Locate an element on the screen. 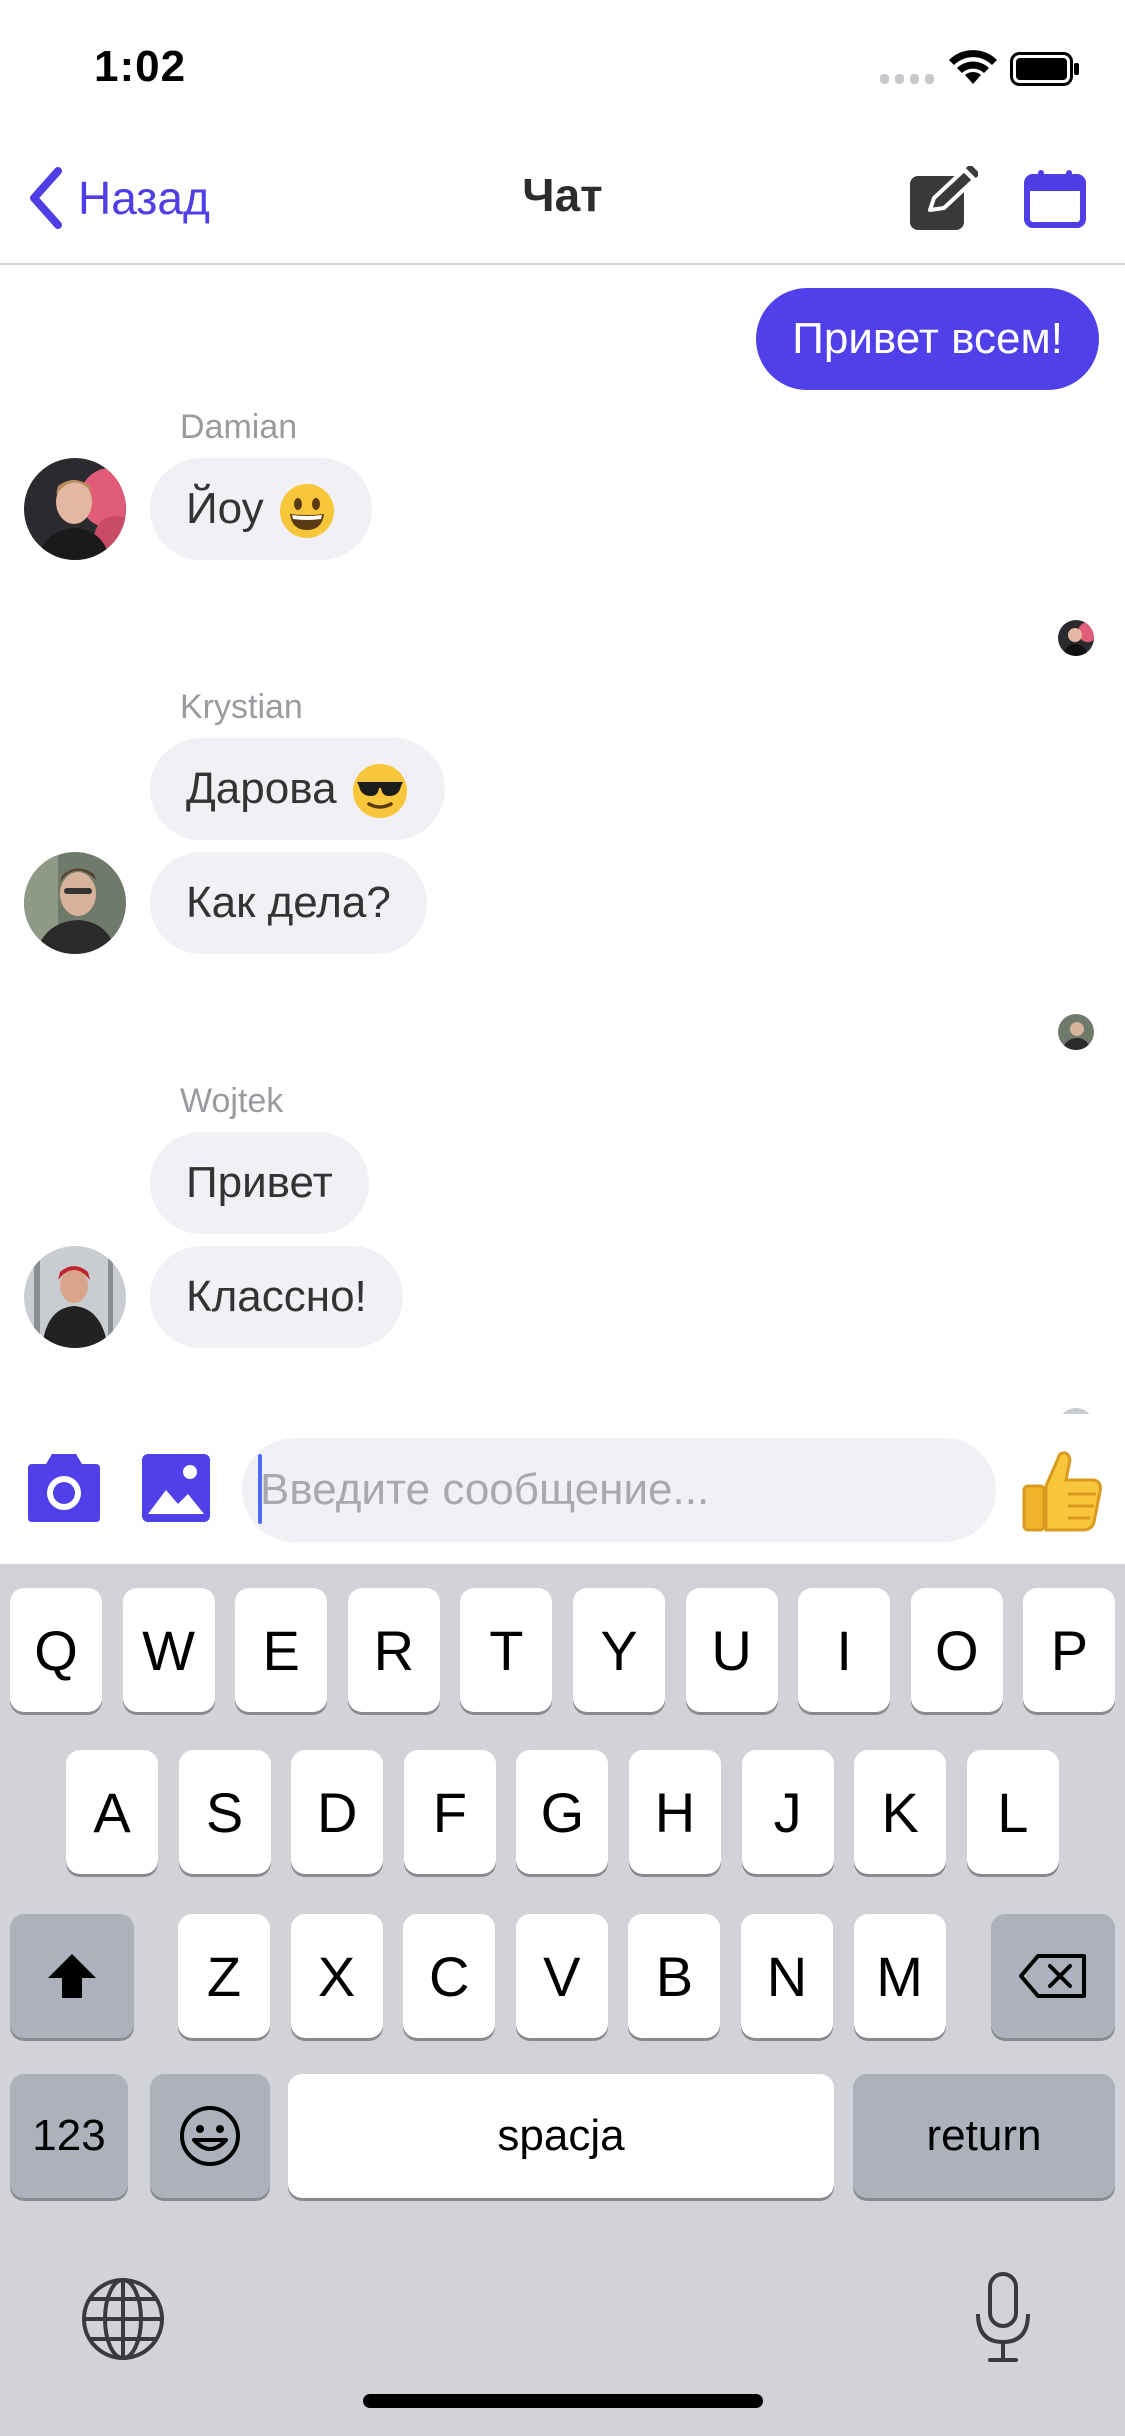  key-h: H is located at coordinates (675, 1812).